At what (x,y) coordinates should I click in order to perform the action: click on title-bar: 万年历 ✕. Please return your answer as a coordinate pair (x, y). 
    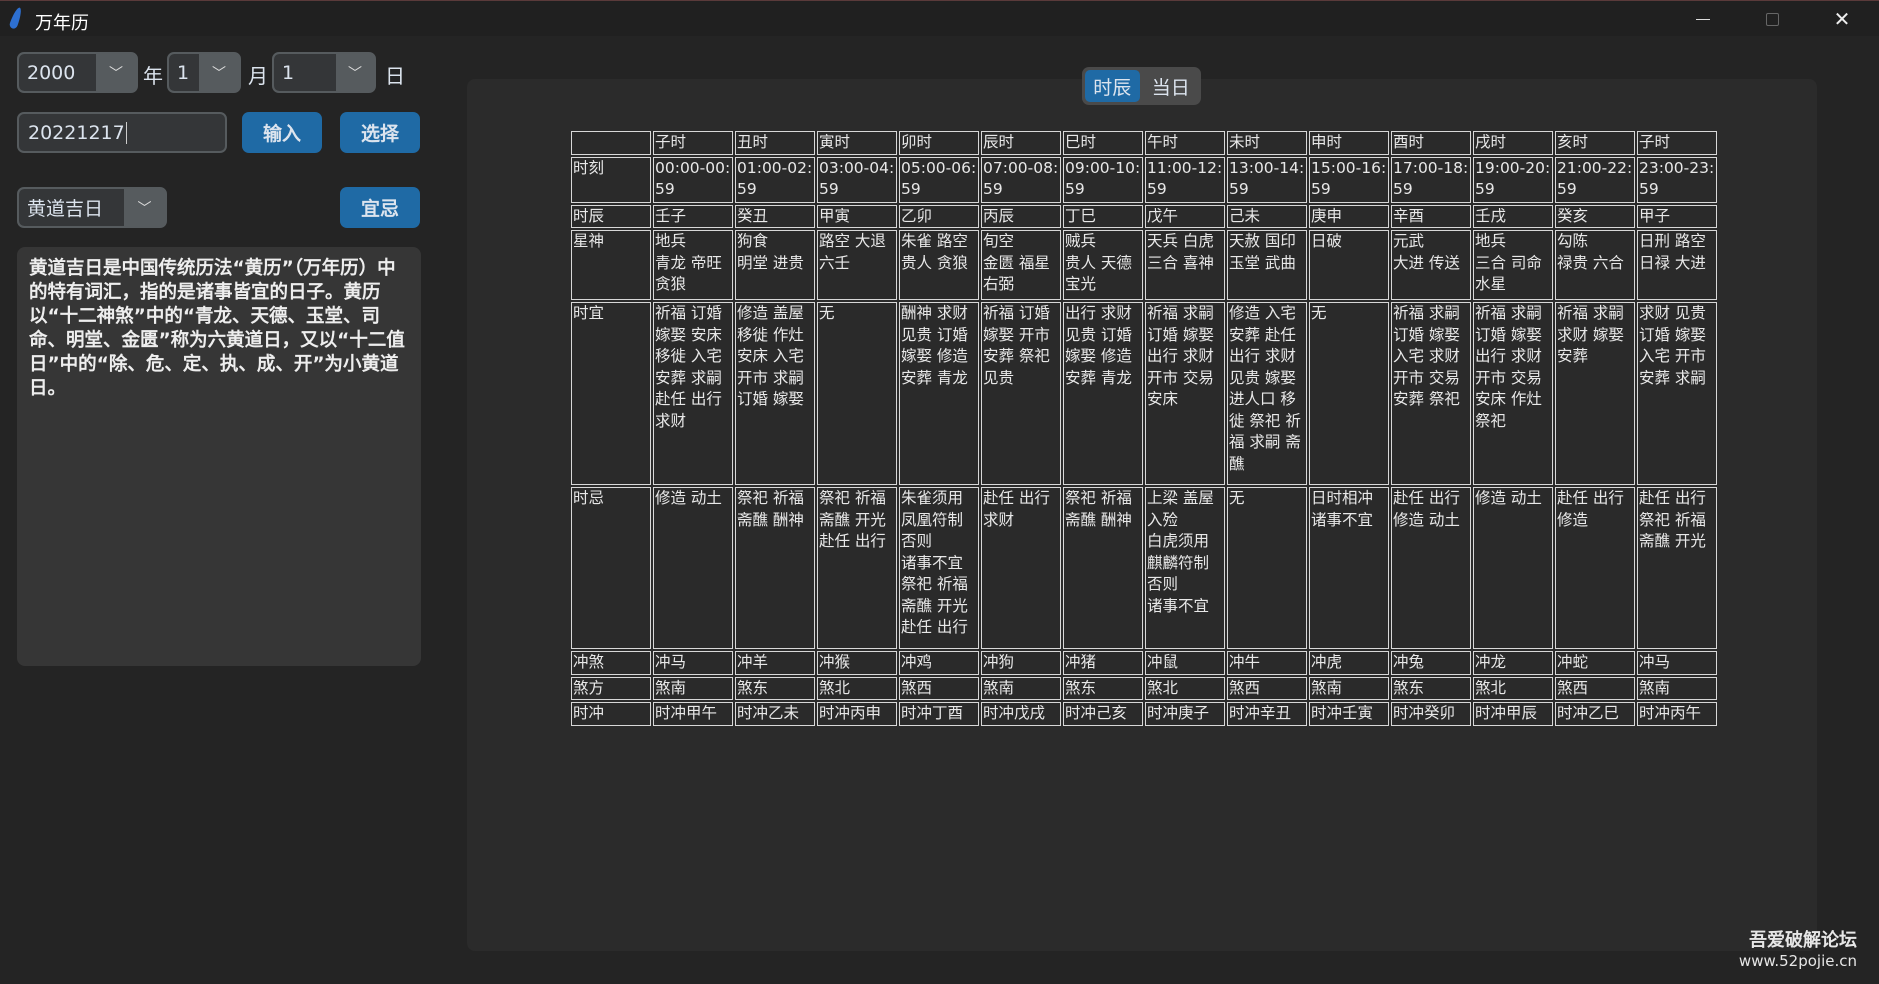
    Looking at the image, I should click on (939, 18).